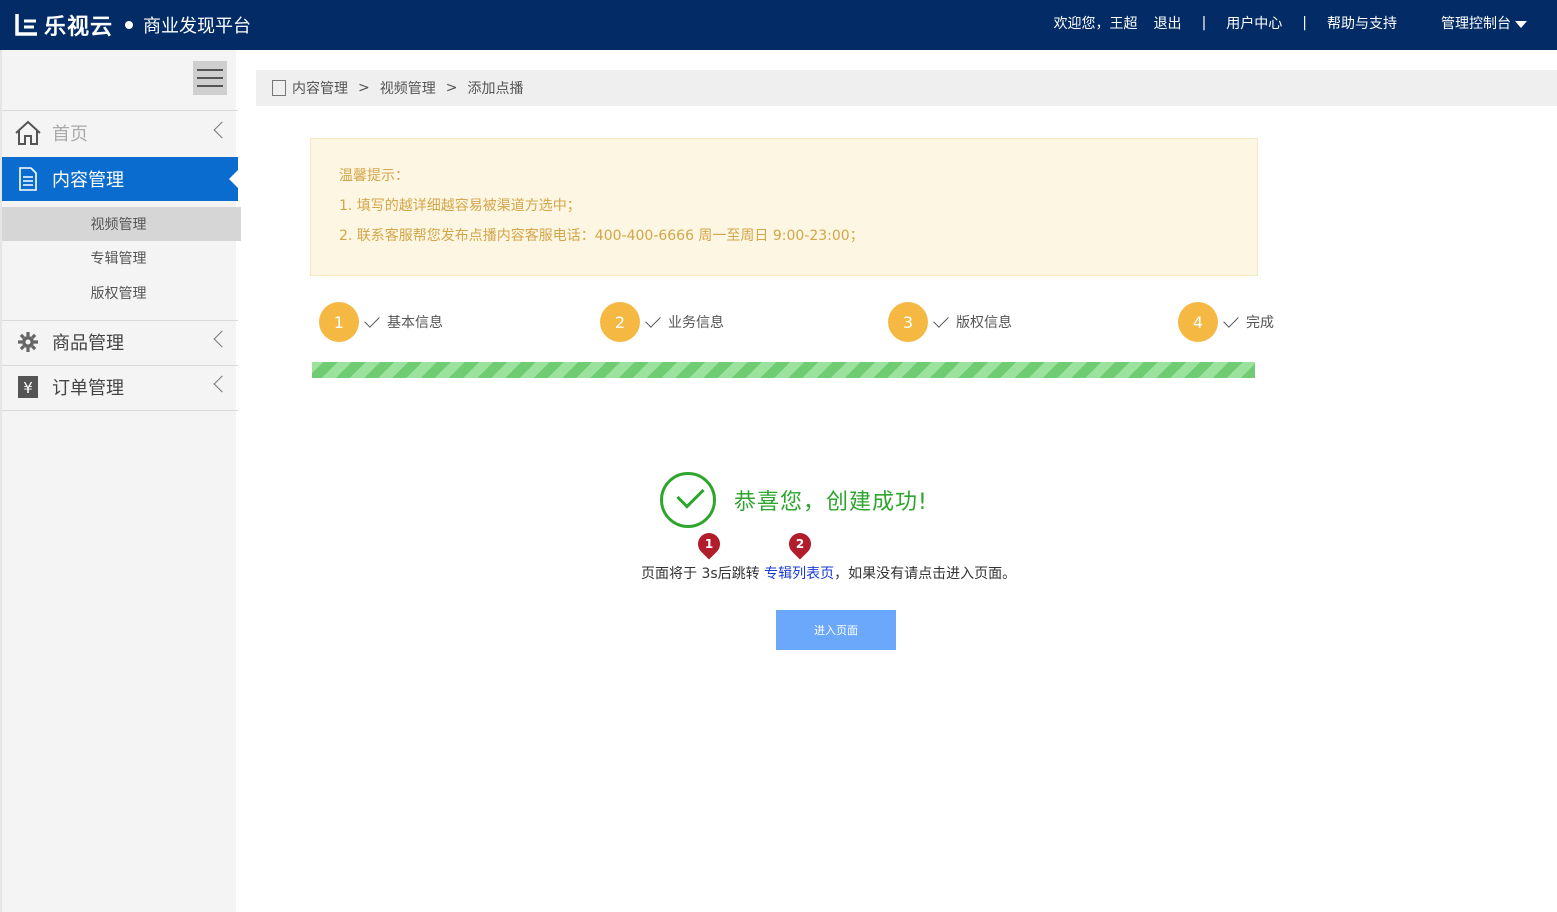  What do you see at coordinates (799, 574) in the screenshot?
I see `album-list-link: 专辑列表页` at bounding box center [799, 574].